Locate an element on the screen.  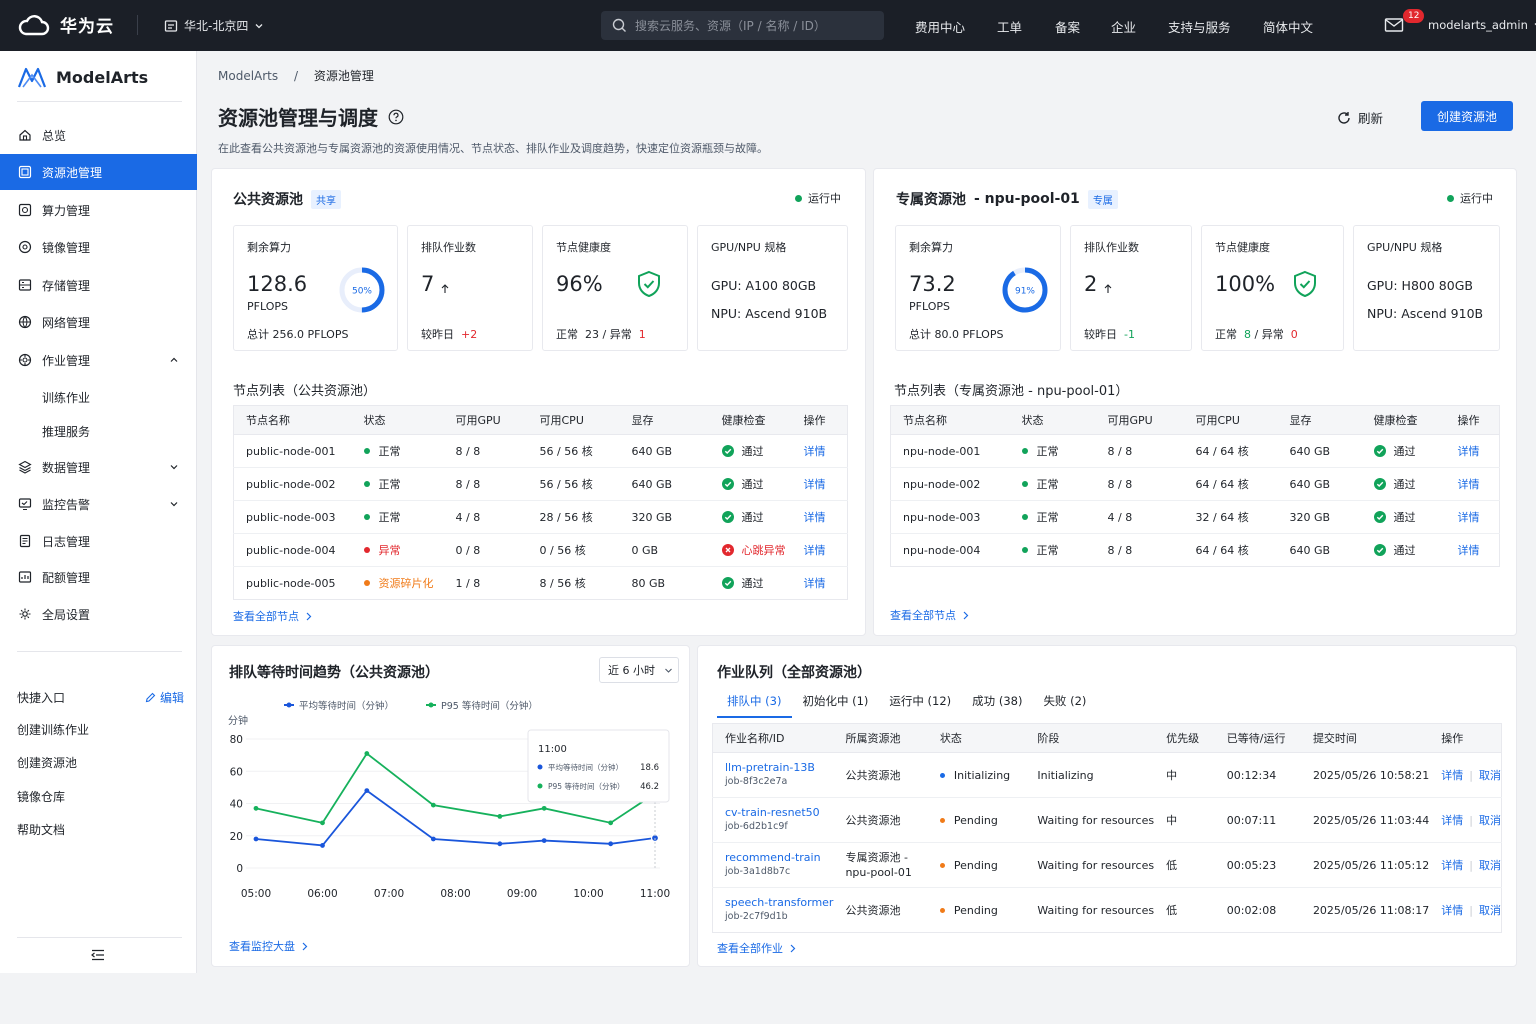
tab-job-status: 排队中 (3) is located at coordinates (755, 705).